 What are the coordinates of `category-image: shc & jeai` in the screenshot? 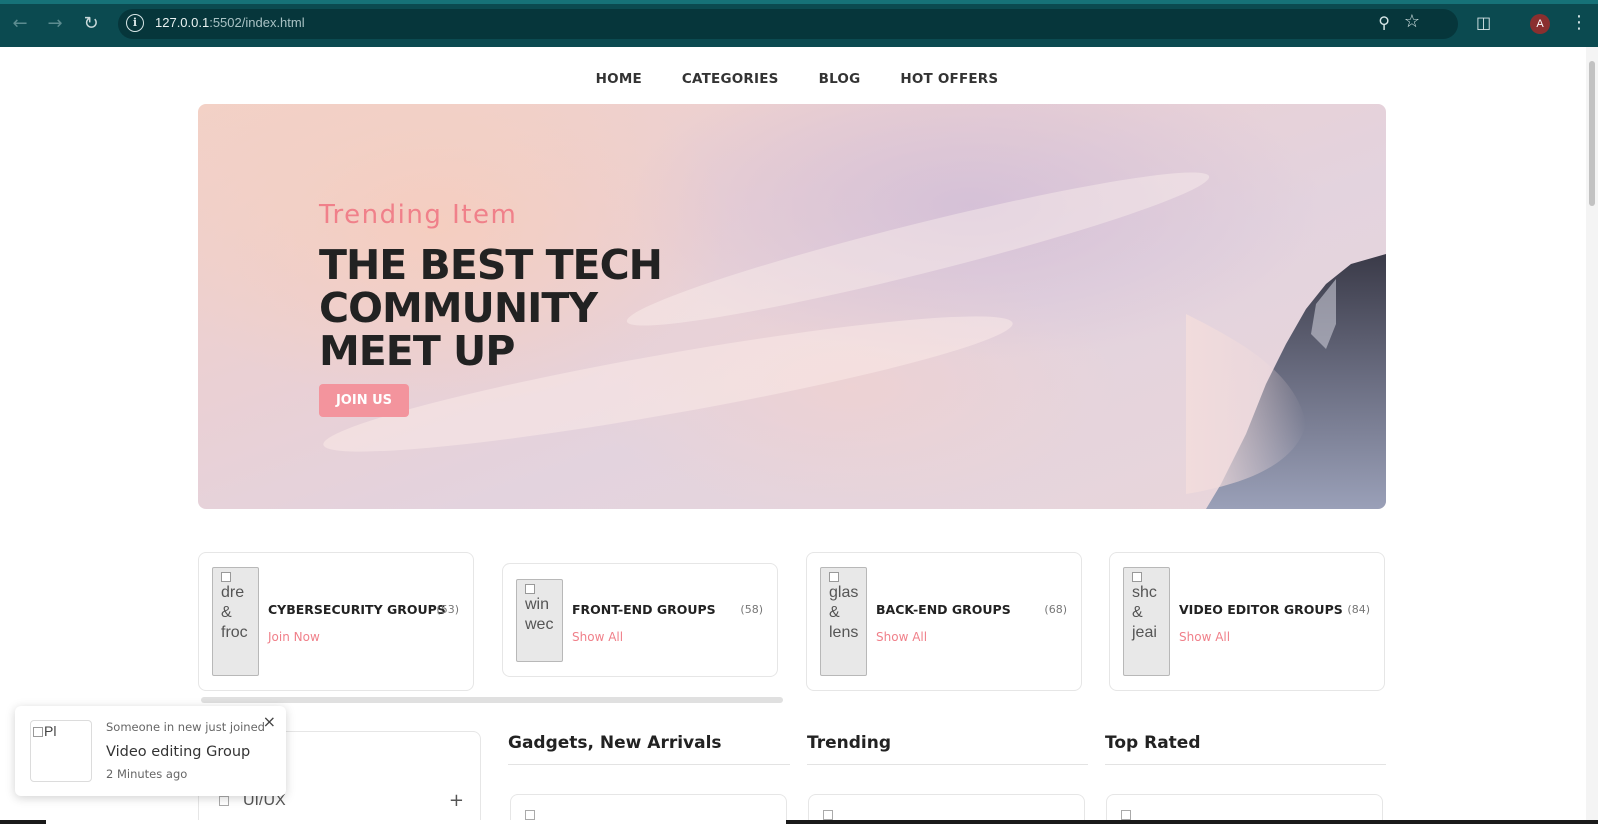 It's located at (1146, 621).